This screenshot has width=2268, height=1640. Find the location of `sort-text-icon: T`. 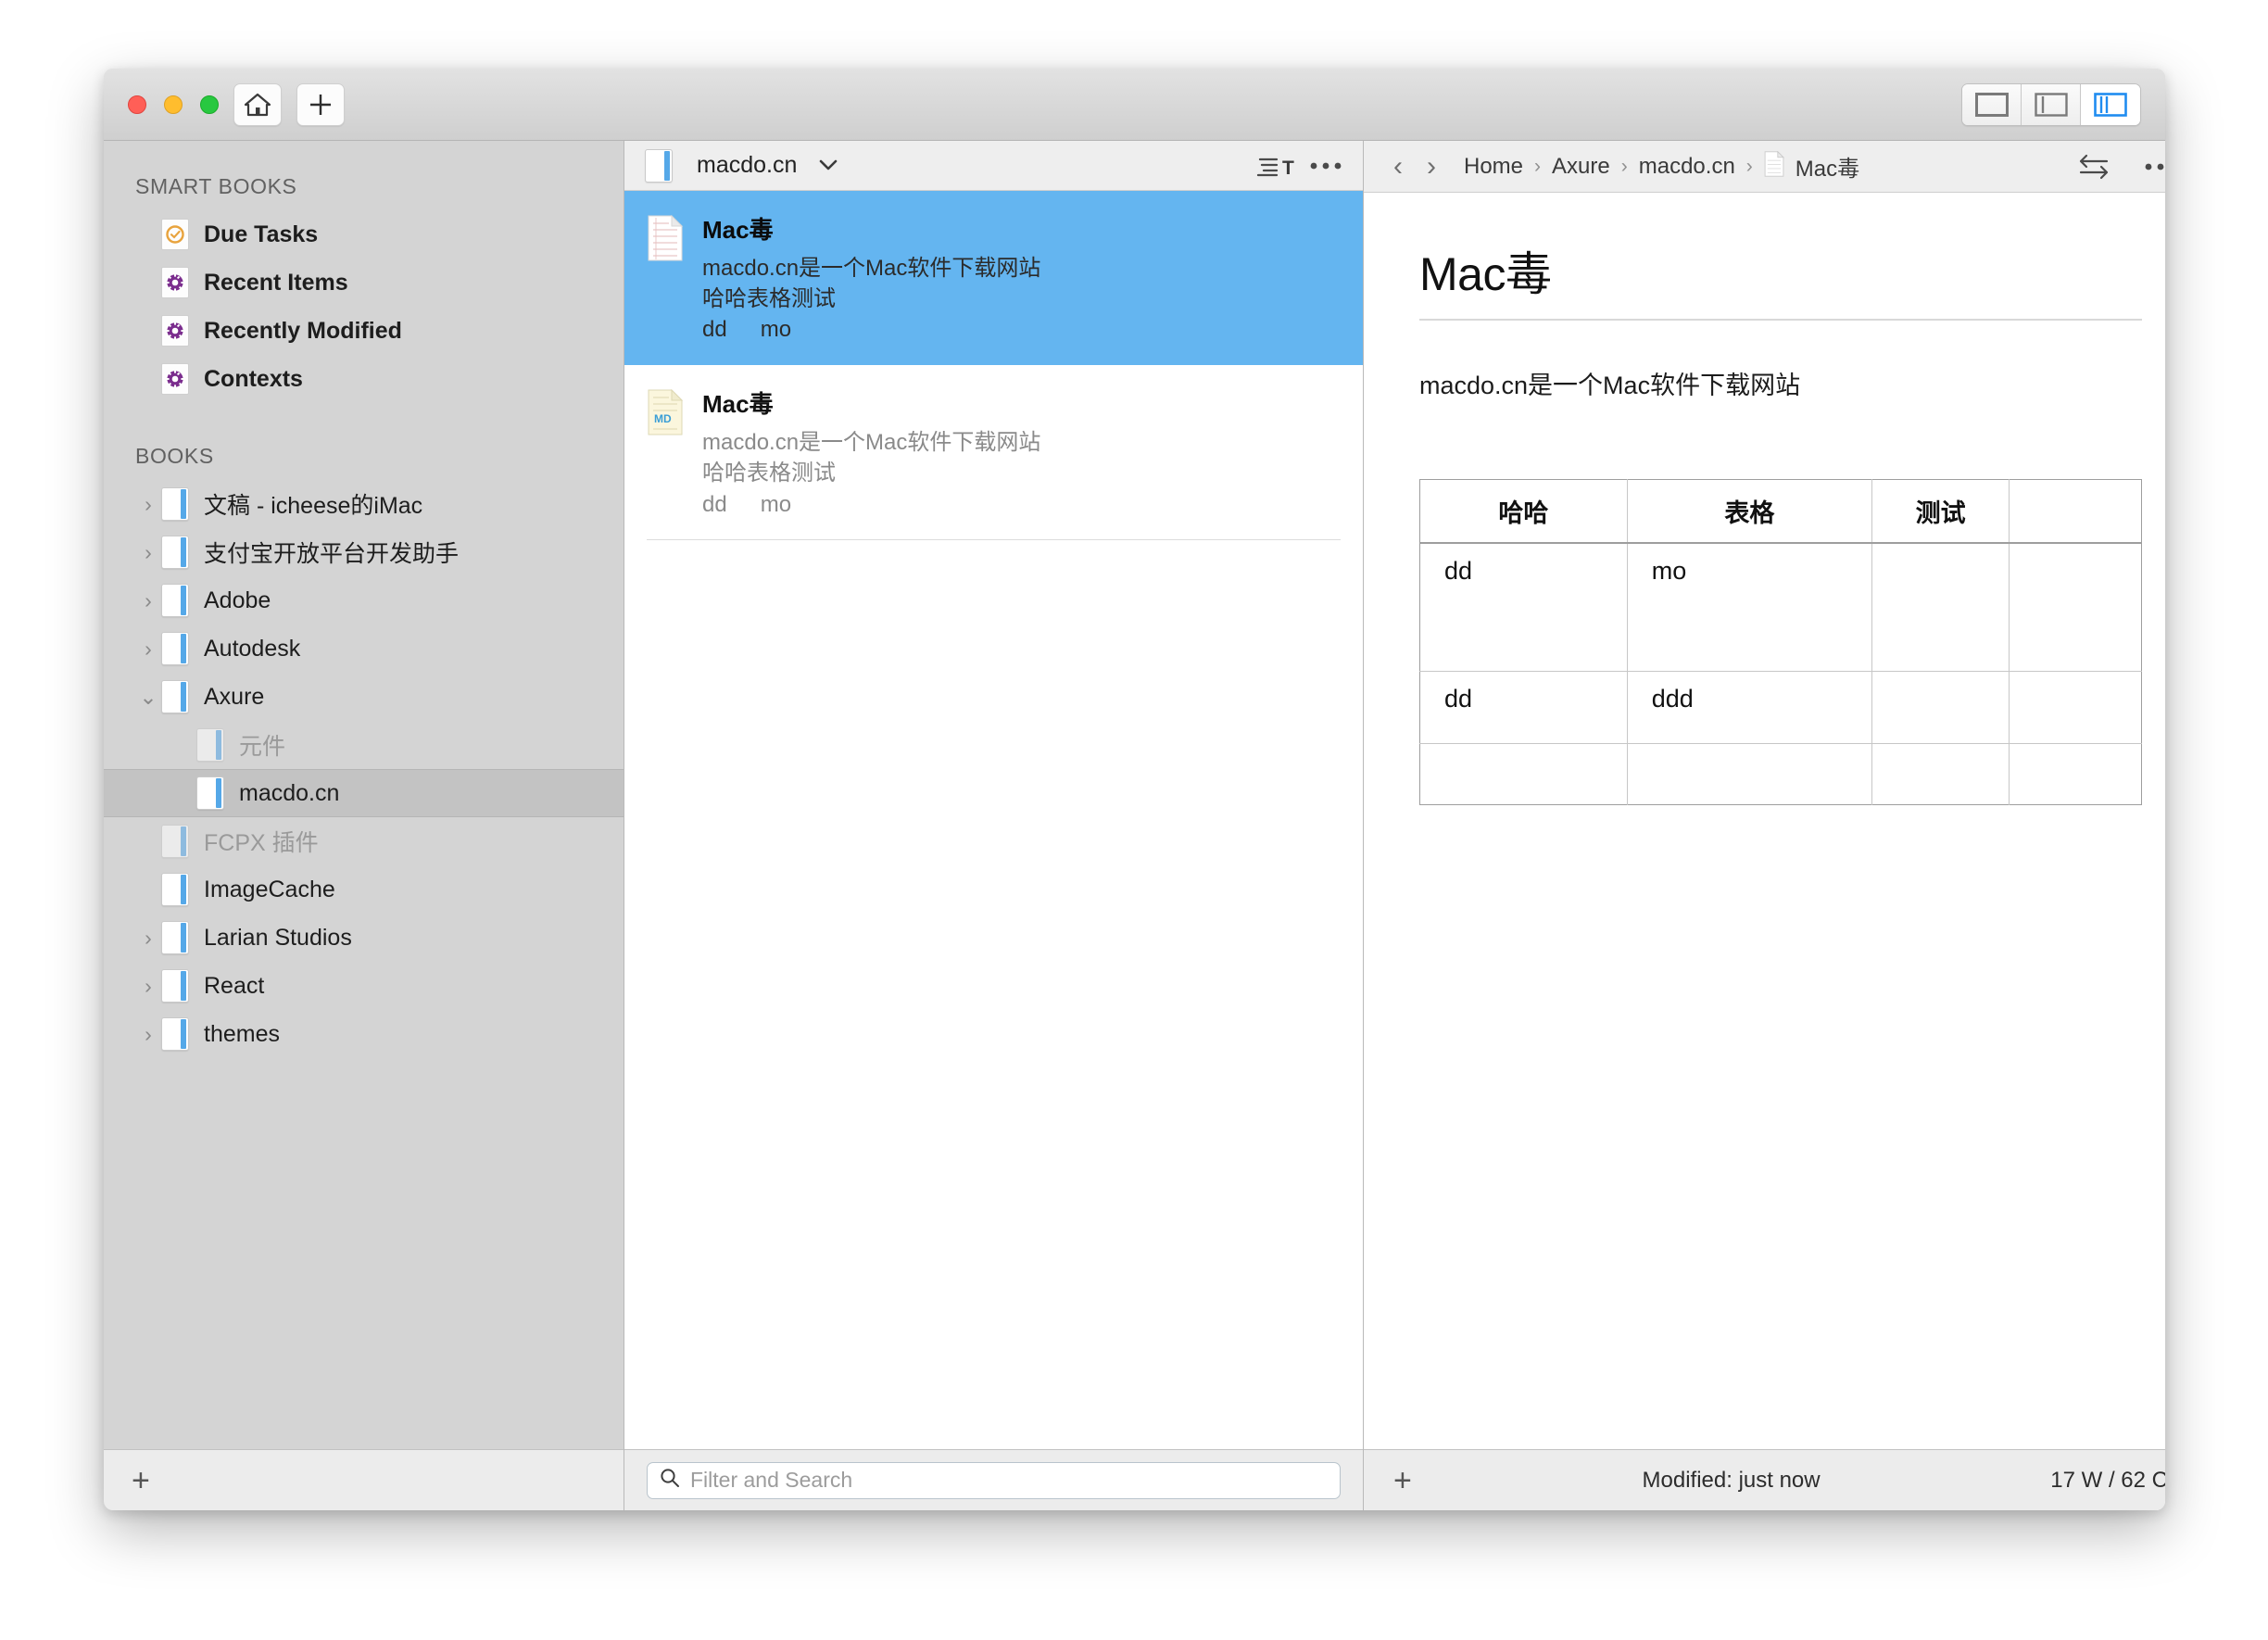

sort-text-icon: T is located at coordinates (1276, 166).